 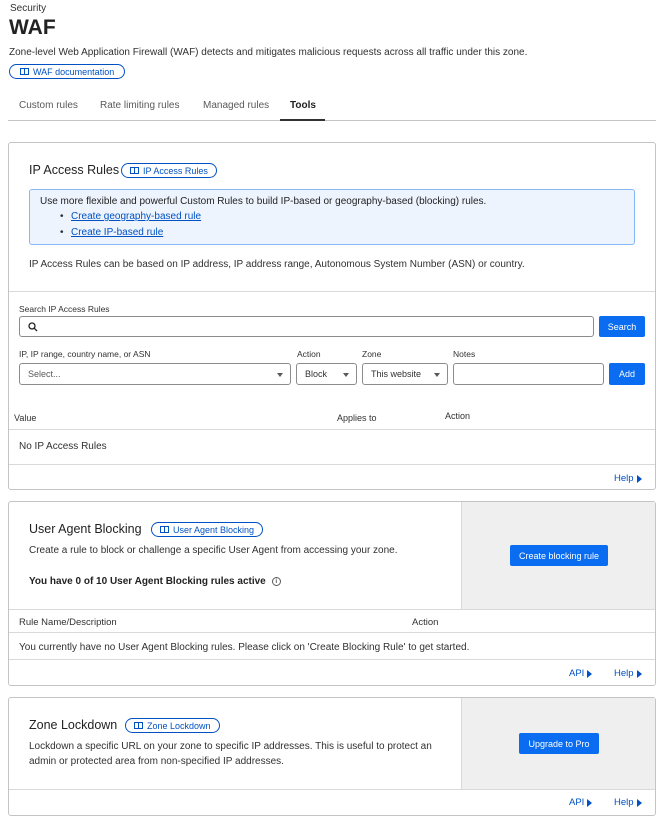 I want to click on ip-access-rules-doc-link: IP Access Rules, so click(x=169, y=170).